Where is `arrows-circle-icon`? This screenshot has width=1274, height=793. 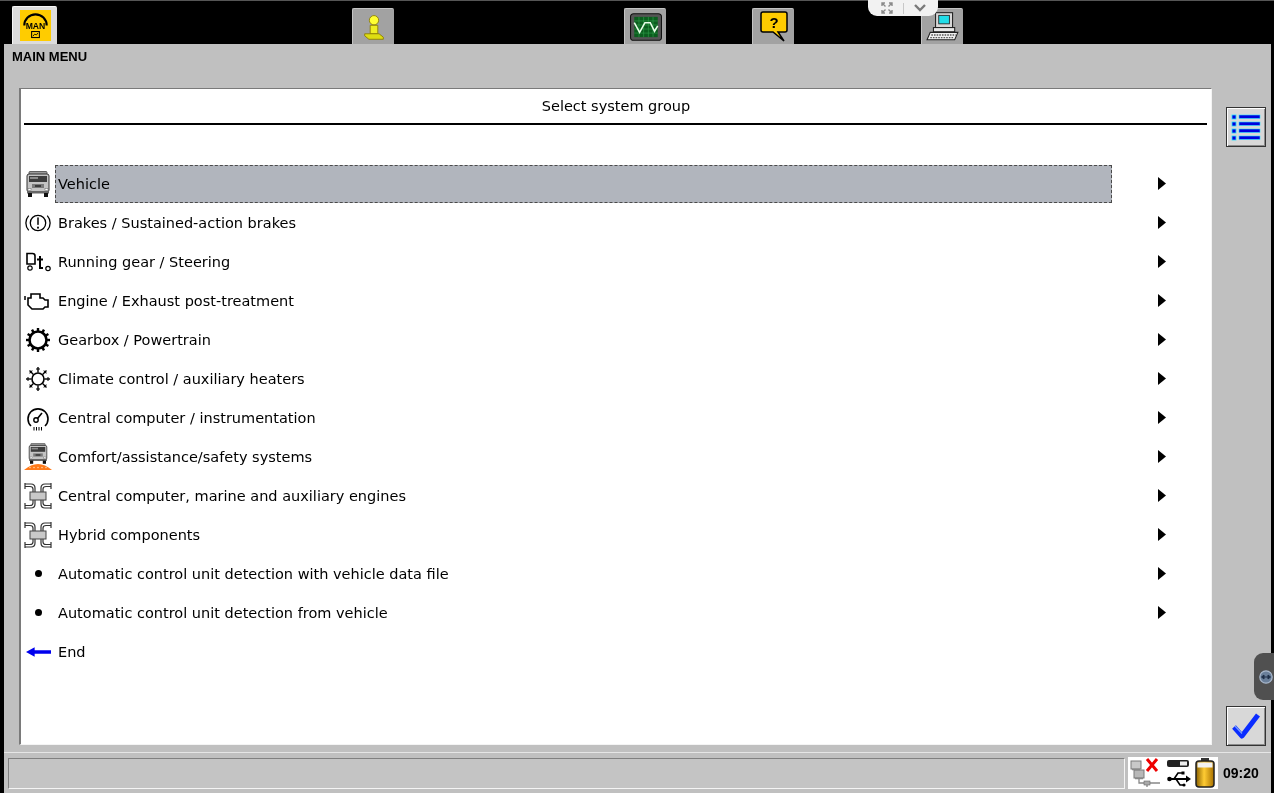 arrows-circle-icon is located at coordinates (1265, 676).